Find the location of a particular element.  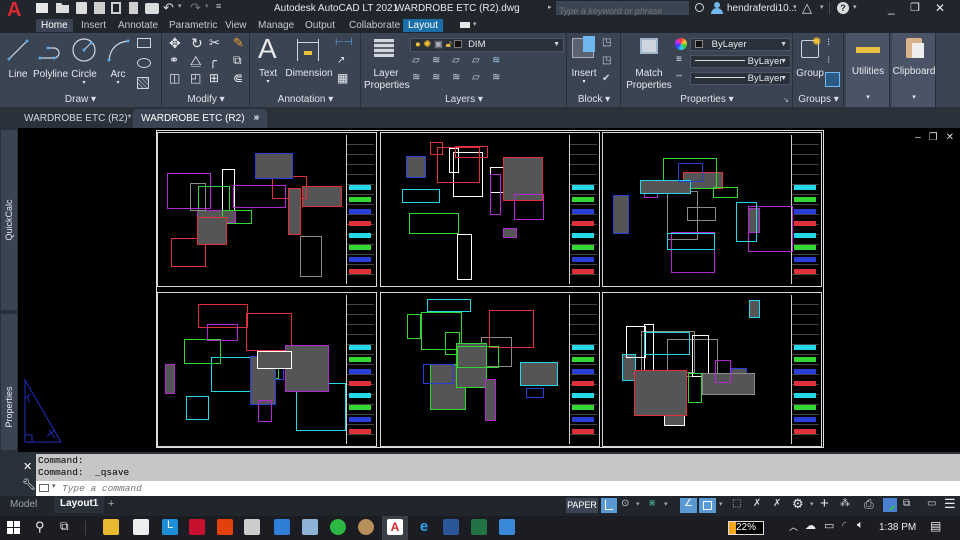

search-taskbar-icon: ⚲ is located at coordinates (40, 527).